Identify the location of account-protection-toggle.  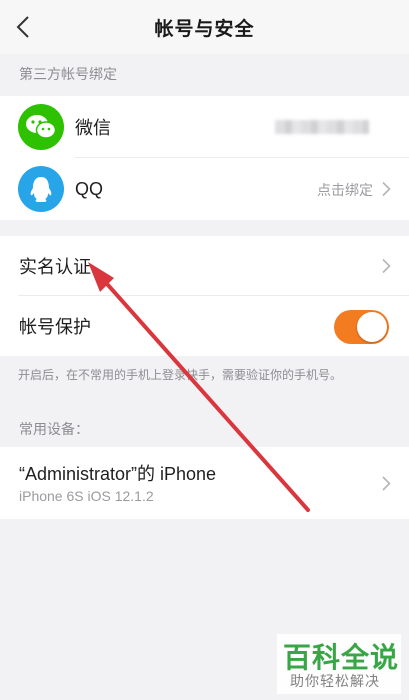
(361, 327).